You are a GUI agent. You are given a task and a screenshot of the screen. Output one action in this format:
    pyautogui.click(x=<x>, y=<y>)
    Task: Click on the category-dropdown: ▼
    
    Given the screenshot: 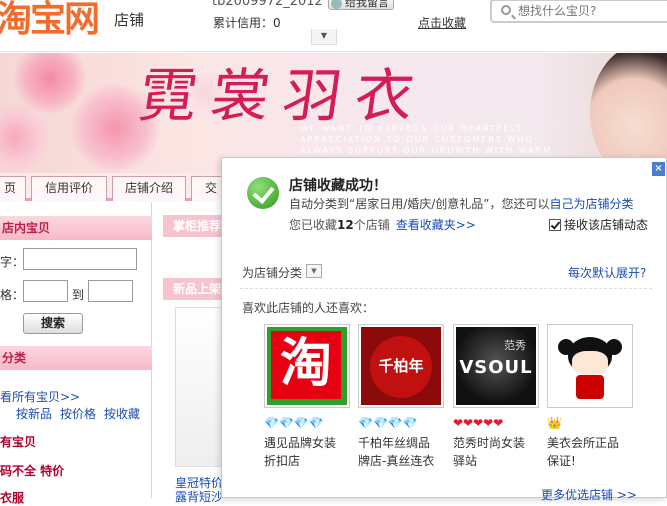 What is the action you would take?
    pyautogui.click(x=314, y=271)
    